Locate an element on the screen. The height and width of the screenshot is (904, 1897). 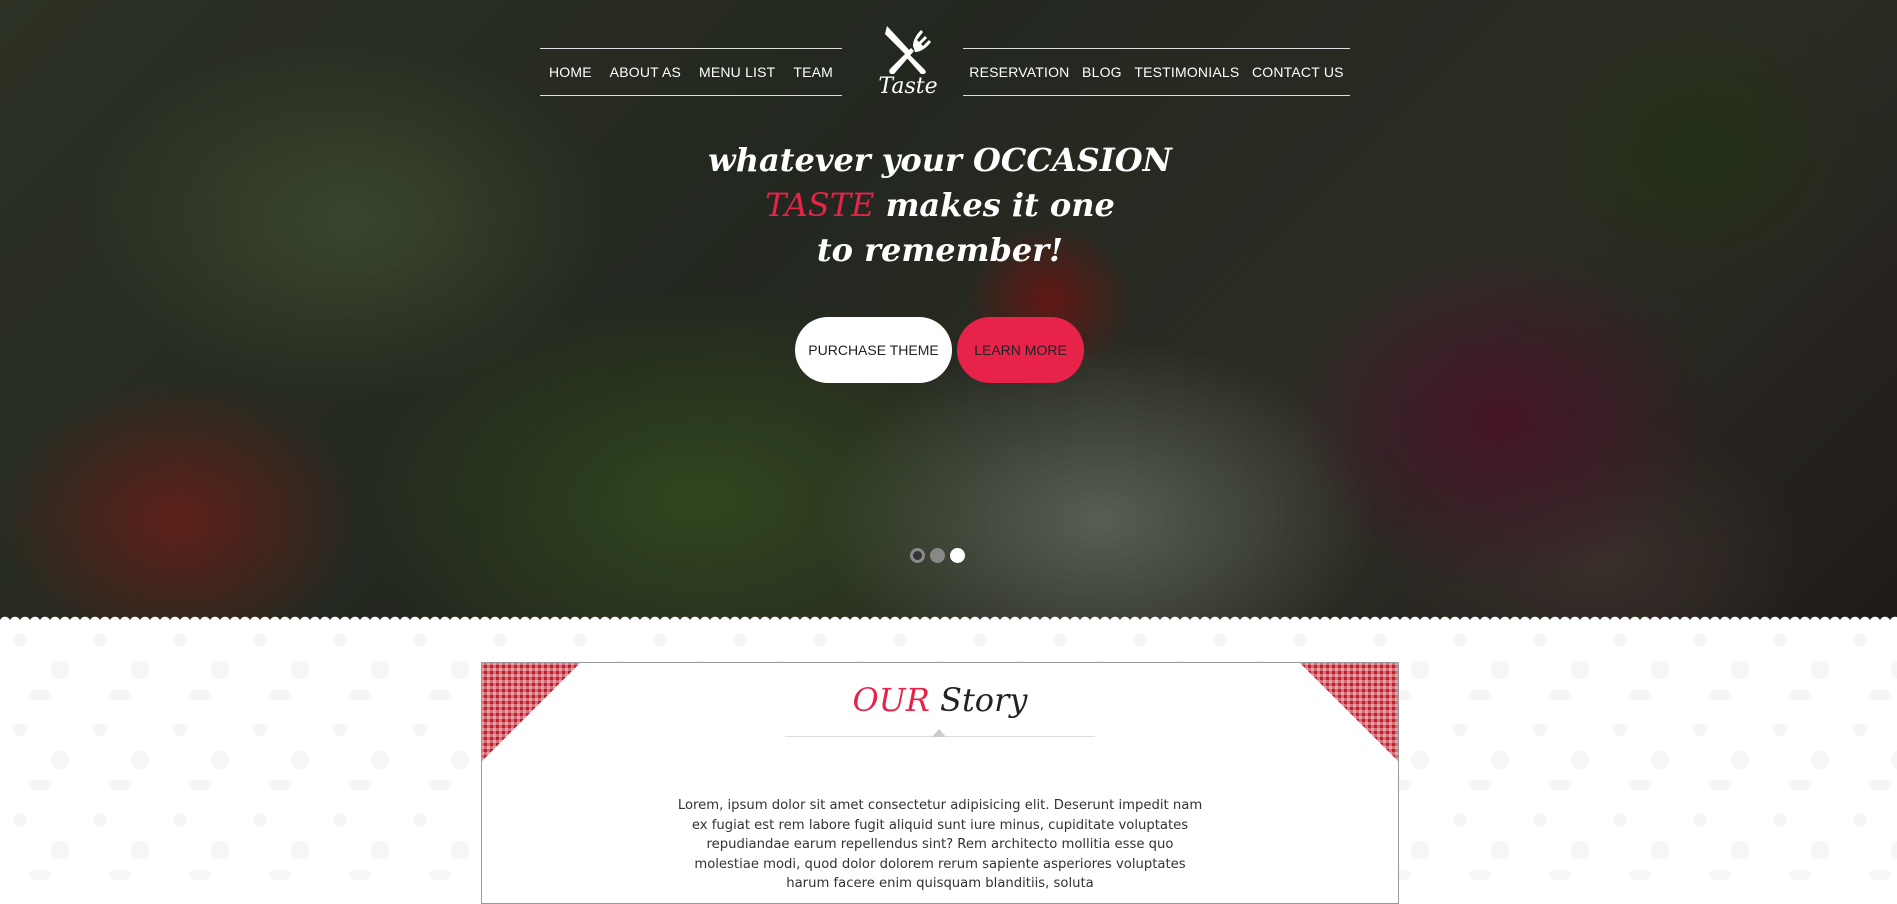
nav-right: RESERVATION BLOG TESTIMONIALS CONTACT US is located at coordinates (1156, 72).